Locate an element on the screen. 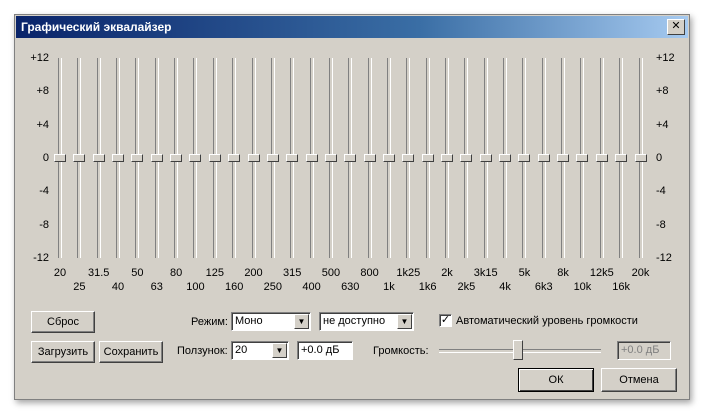  eq-band-frequency: 200 is located at coordinates (253, 273).